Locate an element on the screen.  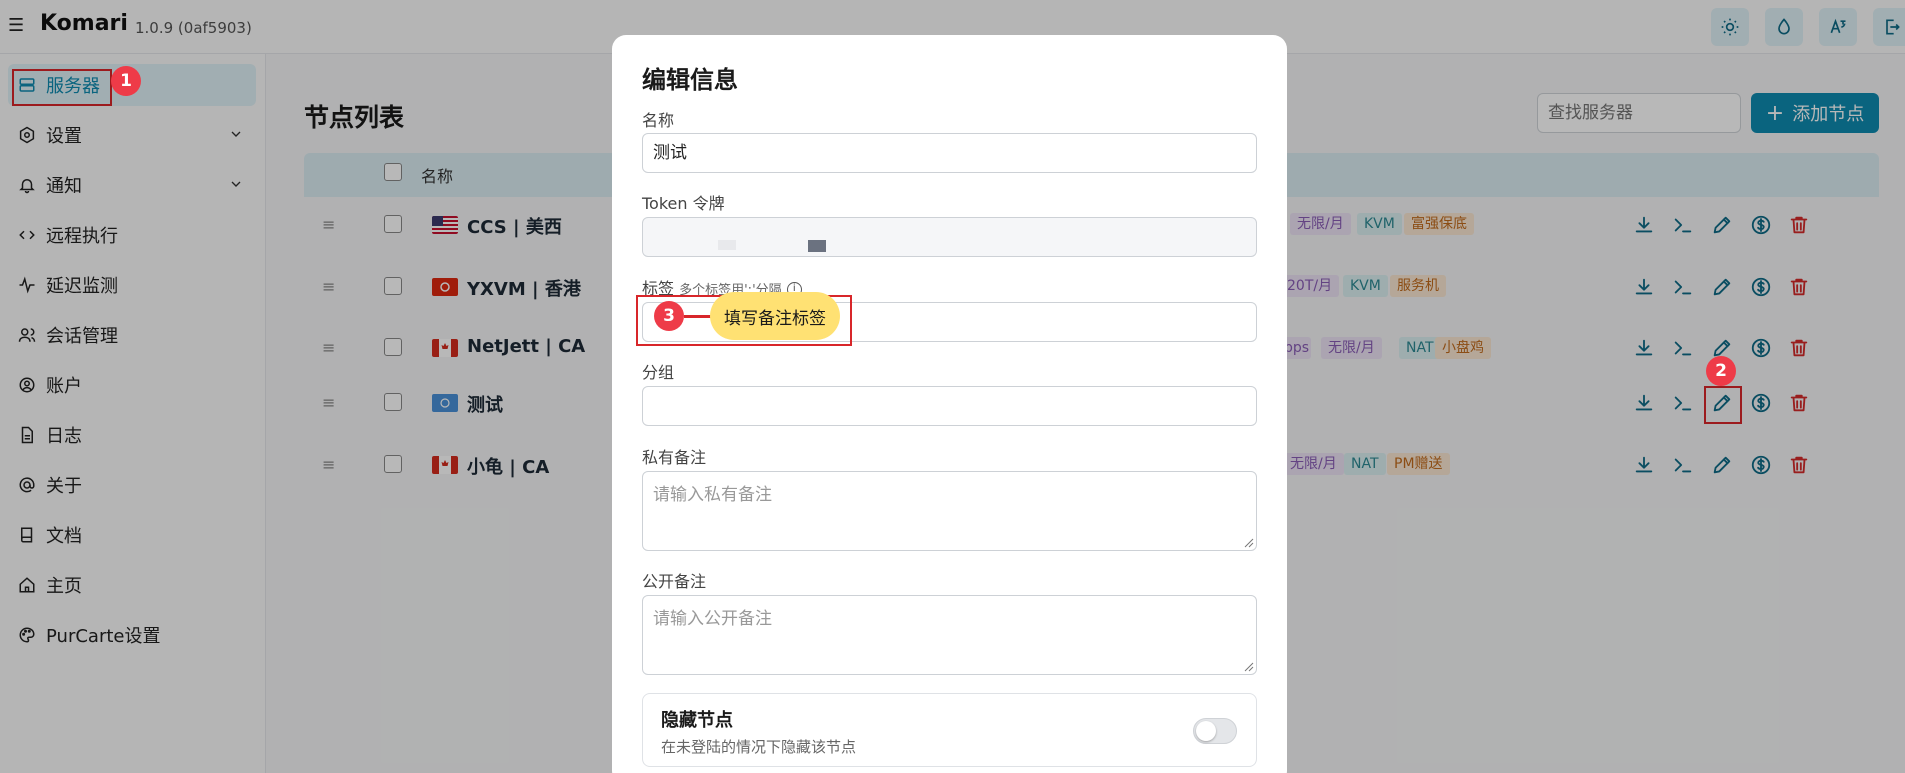
public-note-textarea: 请输入公开备注 is located at coordinates (949, 635).